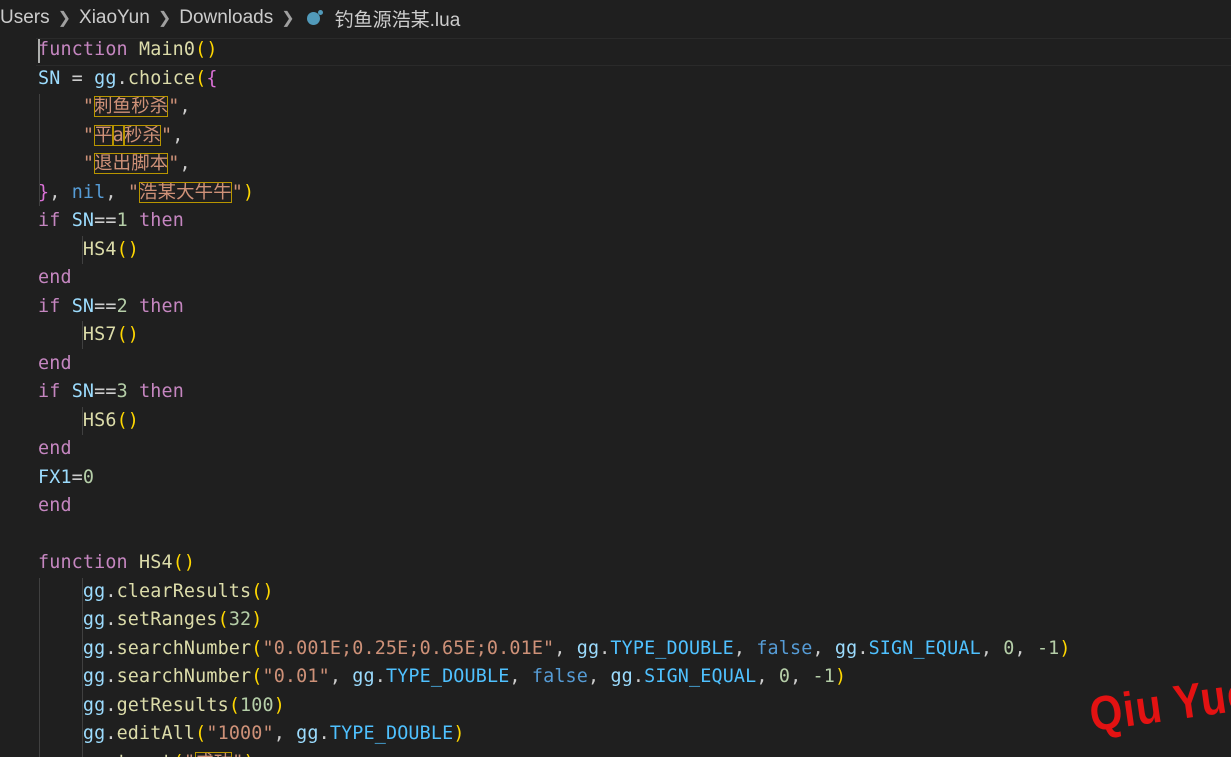 The width and height of the screenshot is (1231, 757). What do you see at coordinates (77, 477) in the screenshot?
I see `code-token: =` at bounding box center [77, 477].